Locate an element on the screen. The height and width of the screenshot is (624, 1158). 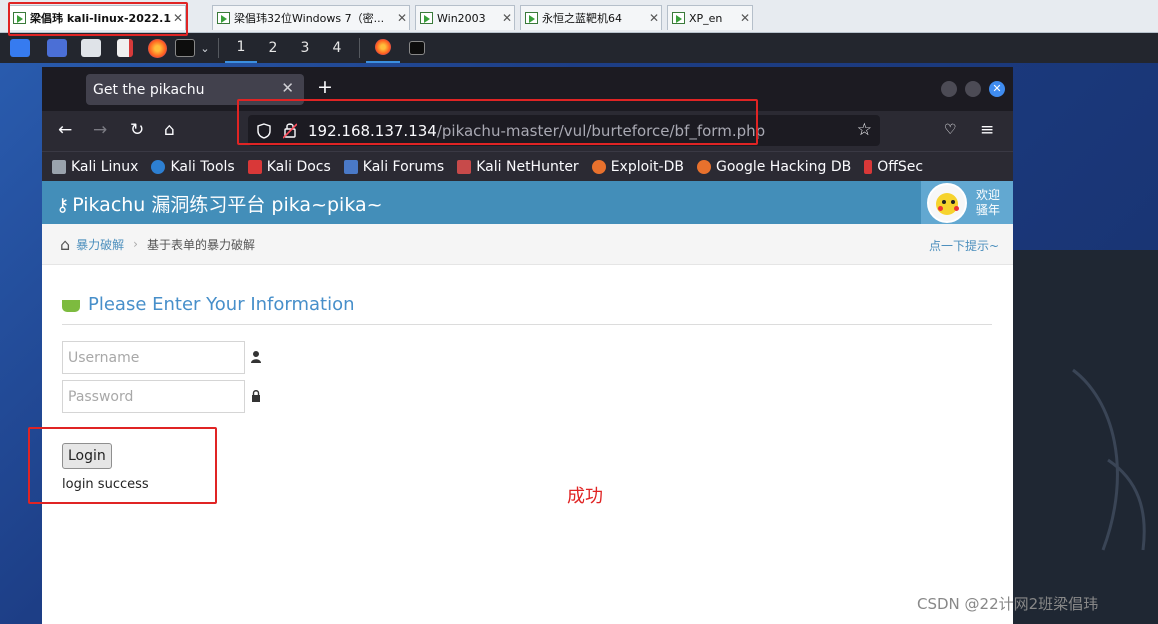
back-arrow-icon: ← is located at coordinates (65, 130).